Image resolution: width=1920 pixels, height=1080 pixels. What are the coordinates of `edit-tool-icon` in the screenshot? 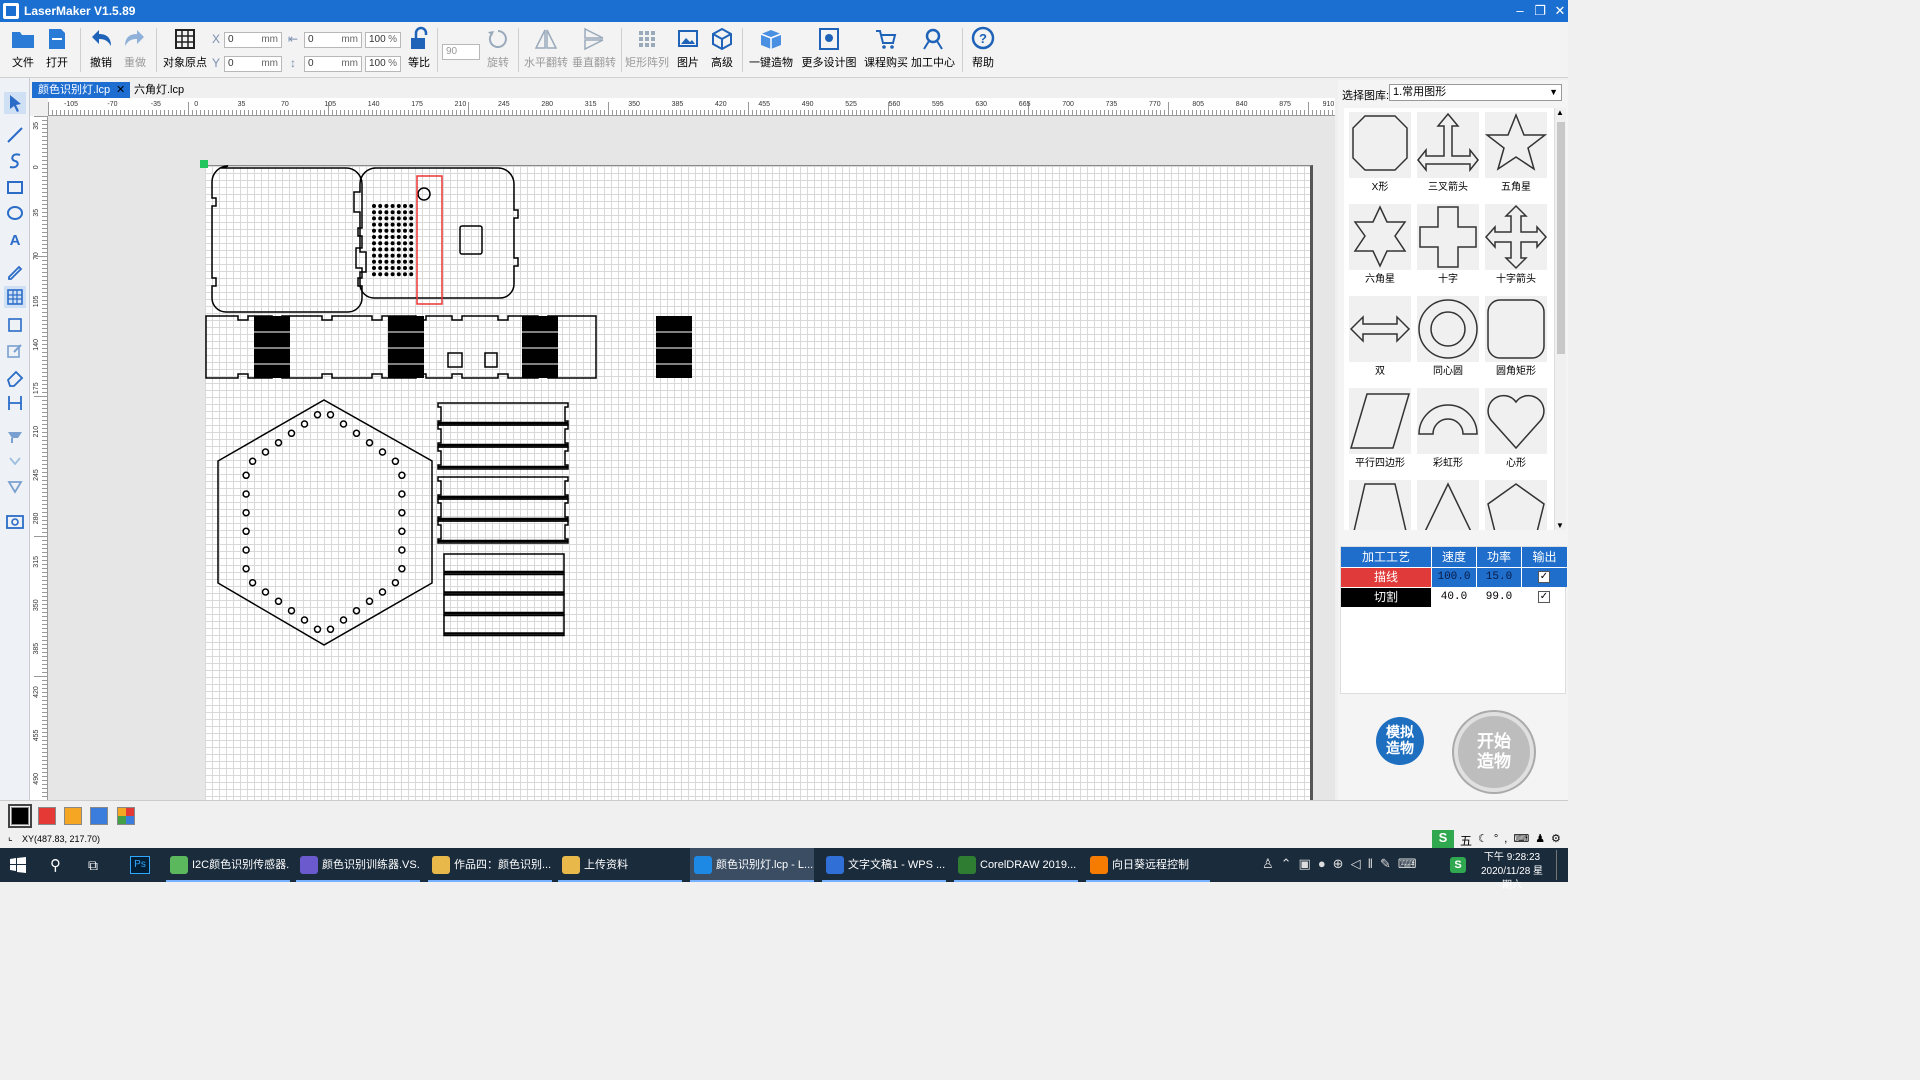 It's located at (15, 351).